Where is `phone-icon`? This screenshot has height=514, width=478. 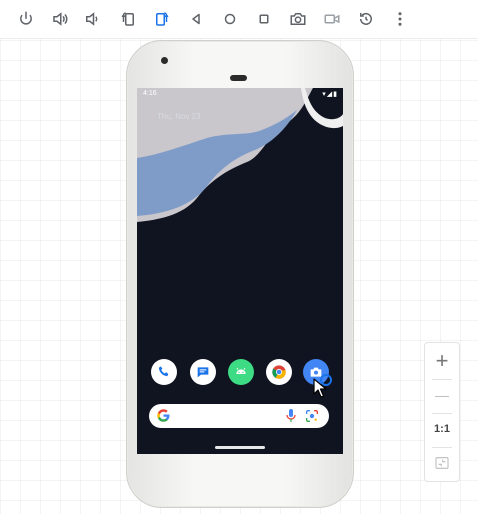
phone-icon is located at coordinates (163, 371).